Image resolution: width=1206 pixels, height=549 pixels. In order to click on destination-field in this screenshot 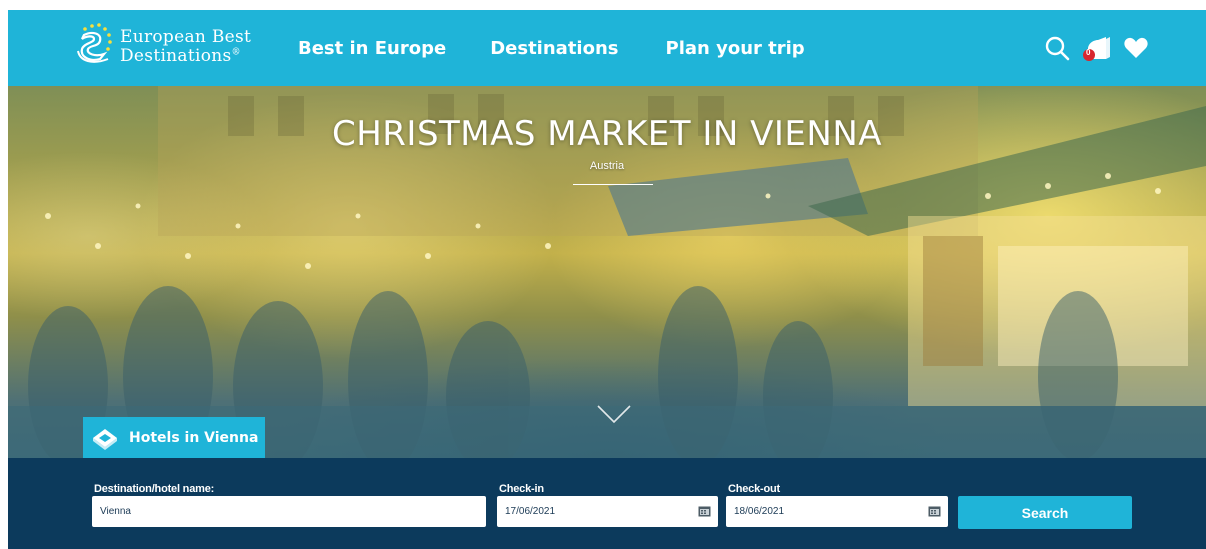, I will do `click(289, 511)`.